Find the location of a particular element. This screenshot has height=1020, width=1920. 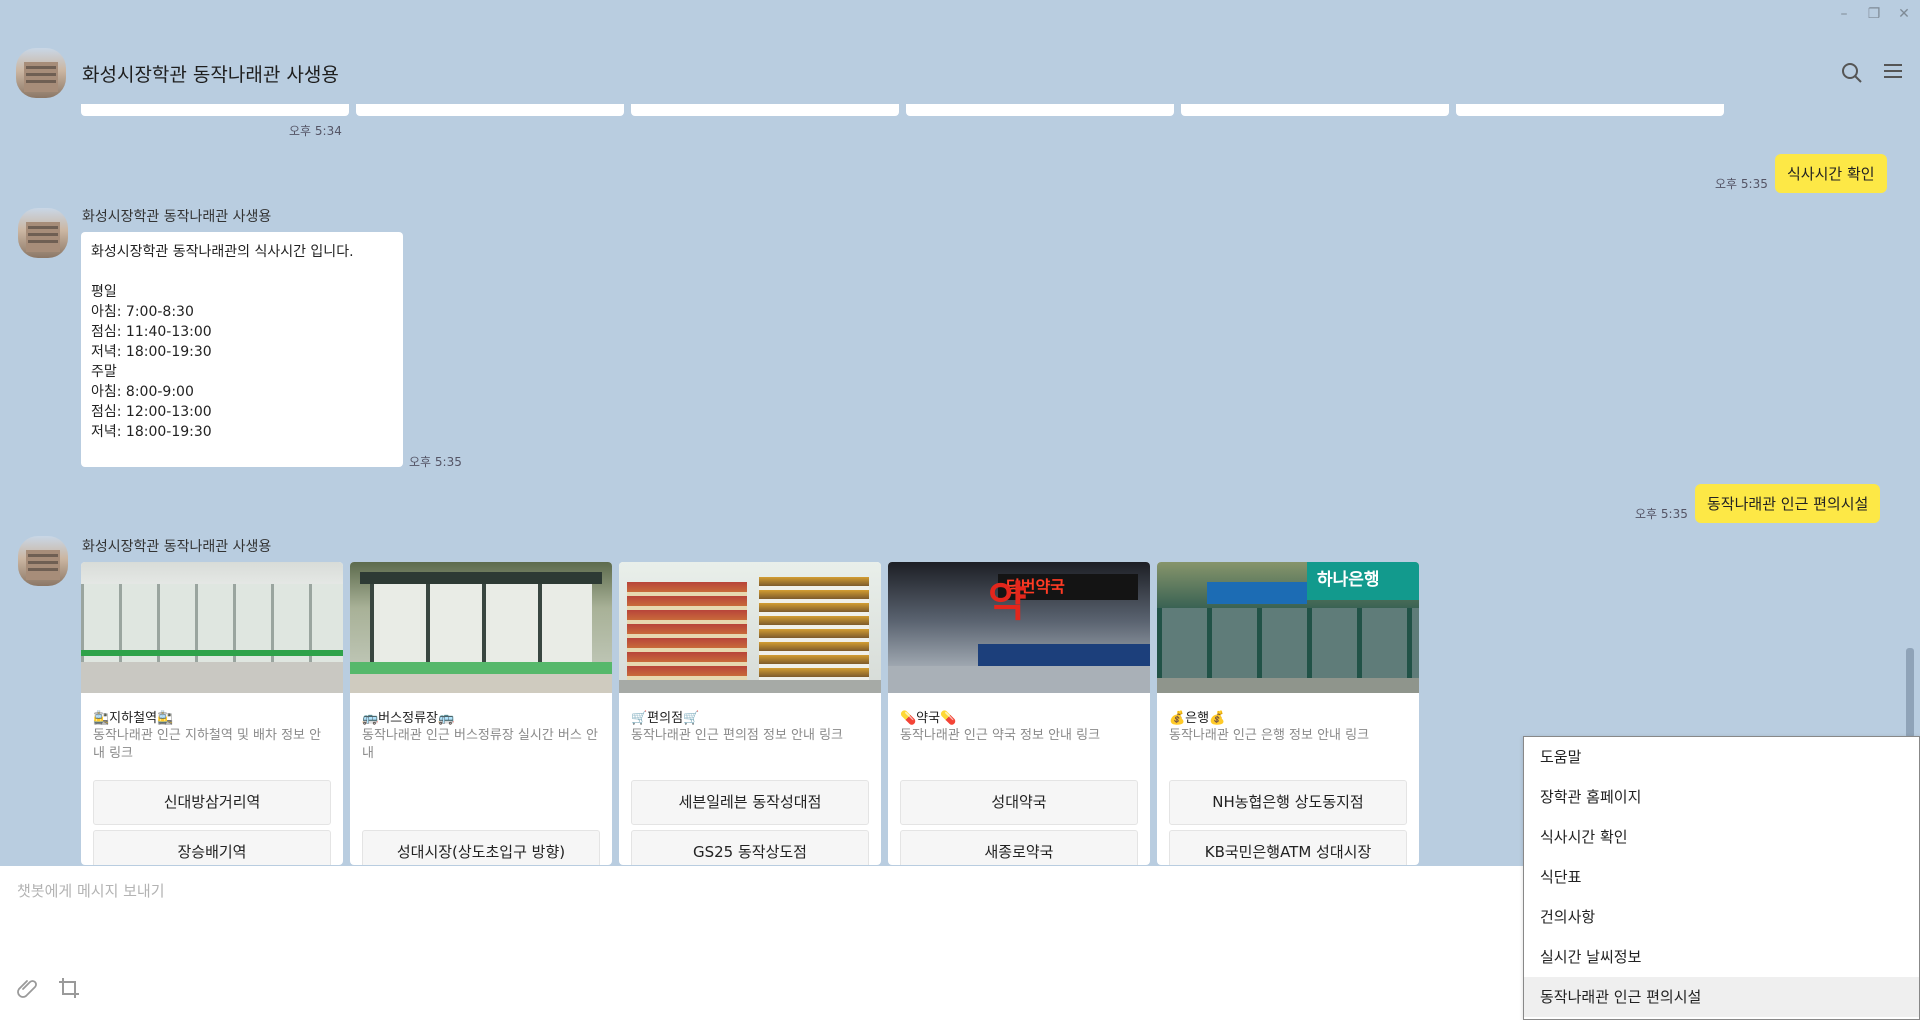

chat-avatar is located at coordinates (41, 73).